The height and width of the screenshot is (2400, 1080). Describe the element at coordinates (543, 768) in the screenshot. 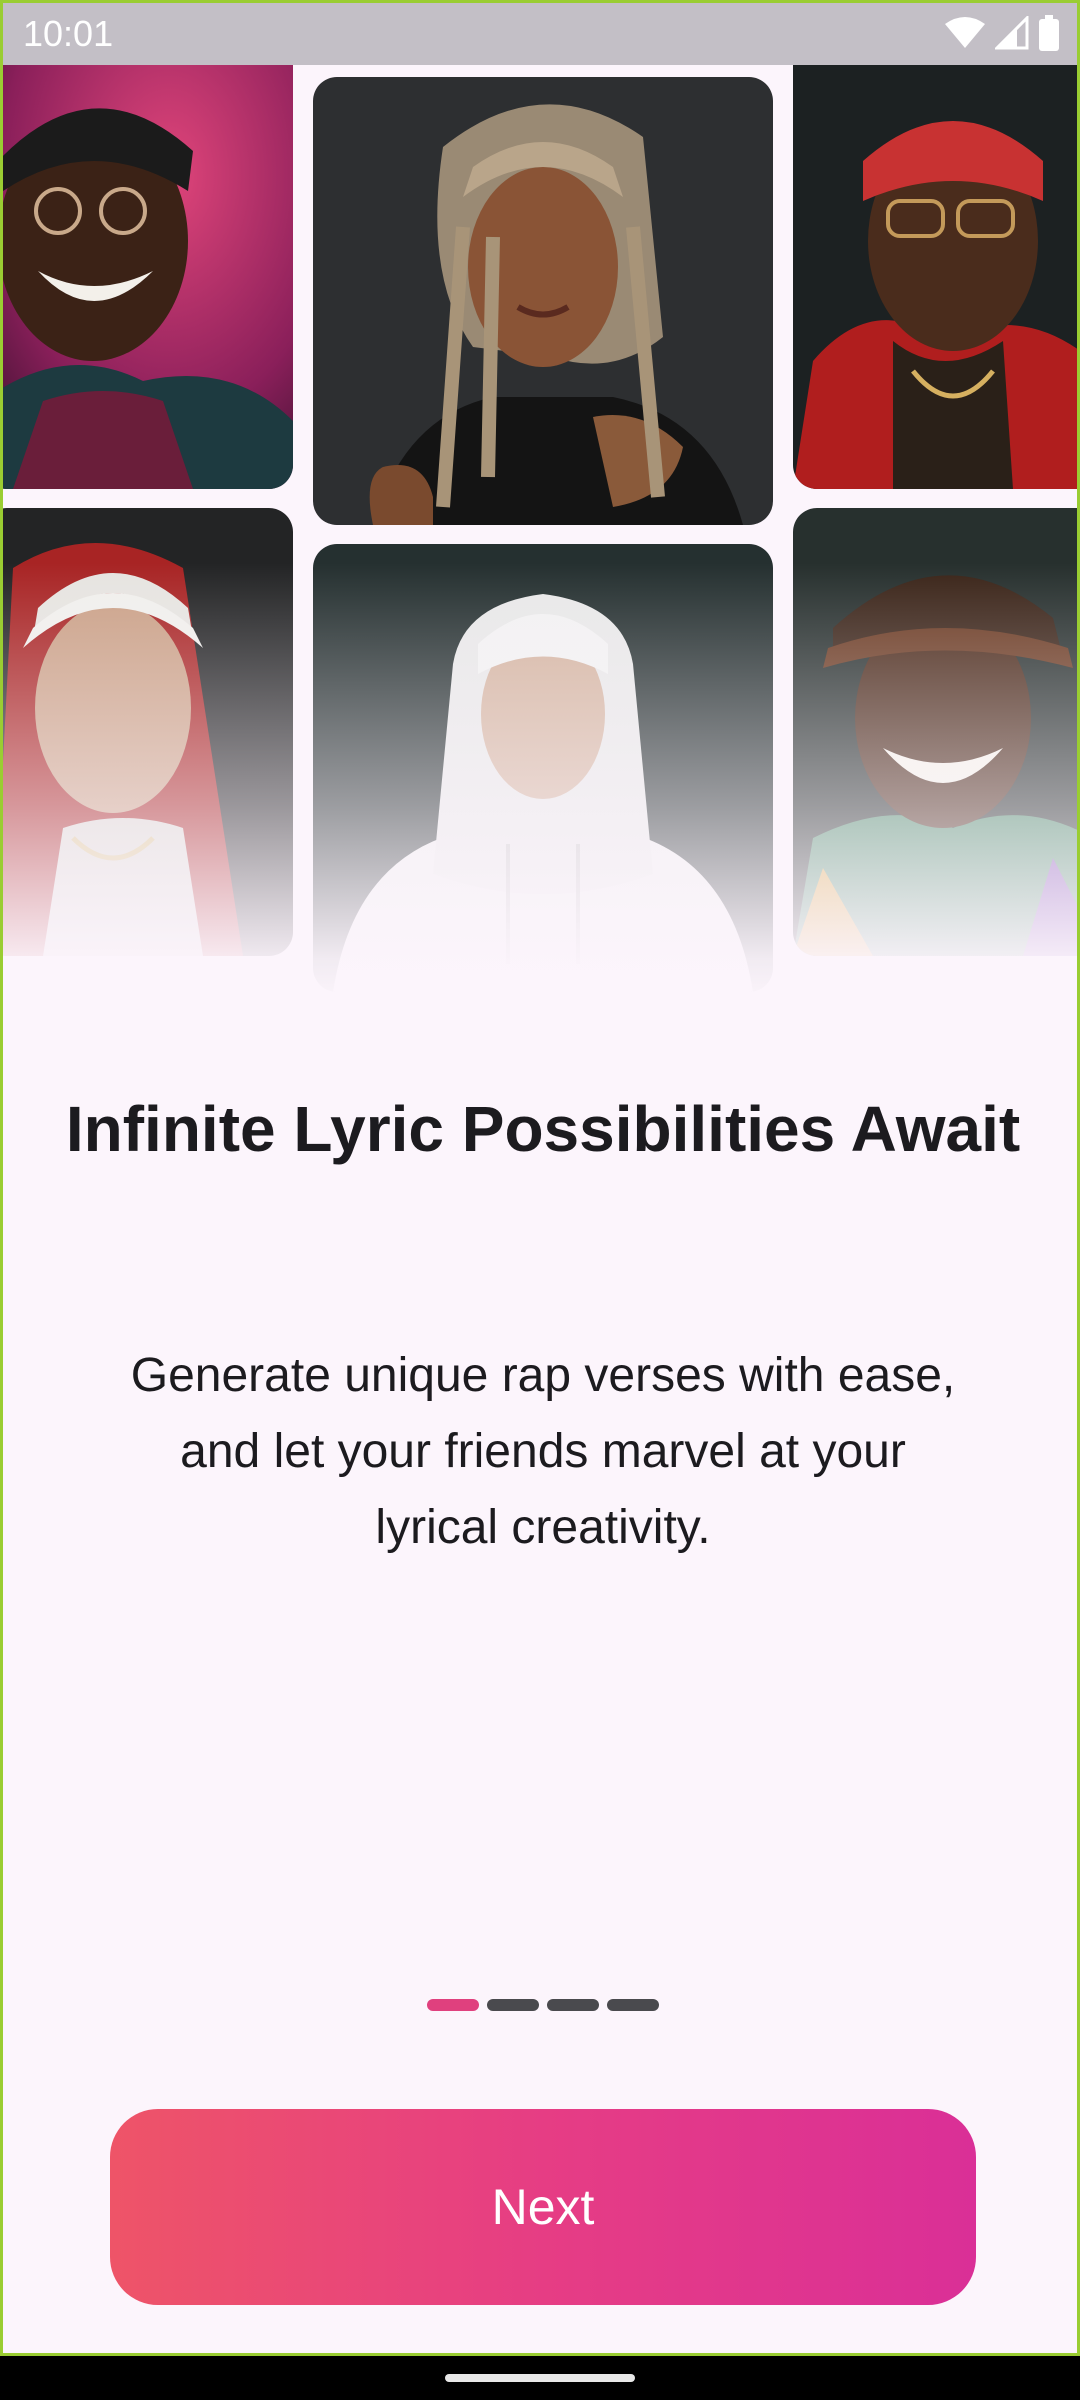

I see `portrait-man-white-hoodie` at that location.